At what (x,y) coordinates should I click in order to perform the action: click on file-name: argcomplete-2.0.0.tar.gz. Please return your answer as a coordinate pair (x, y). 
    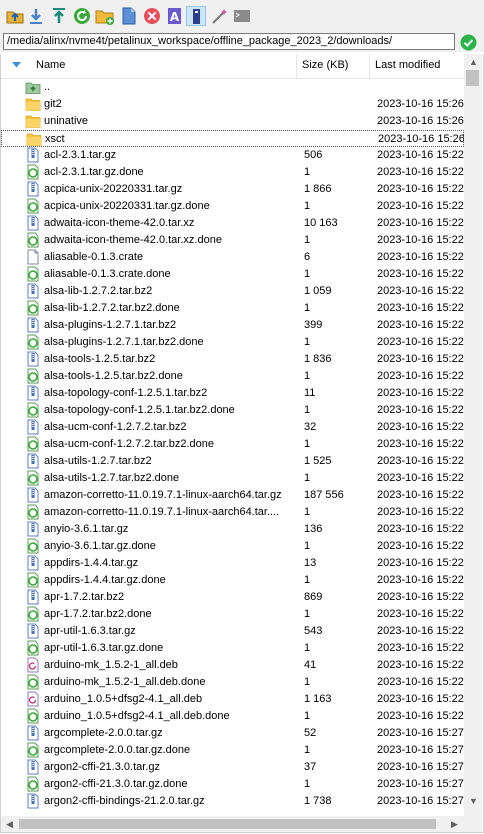
    Looking at the image, I should click on (103, 733).